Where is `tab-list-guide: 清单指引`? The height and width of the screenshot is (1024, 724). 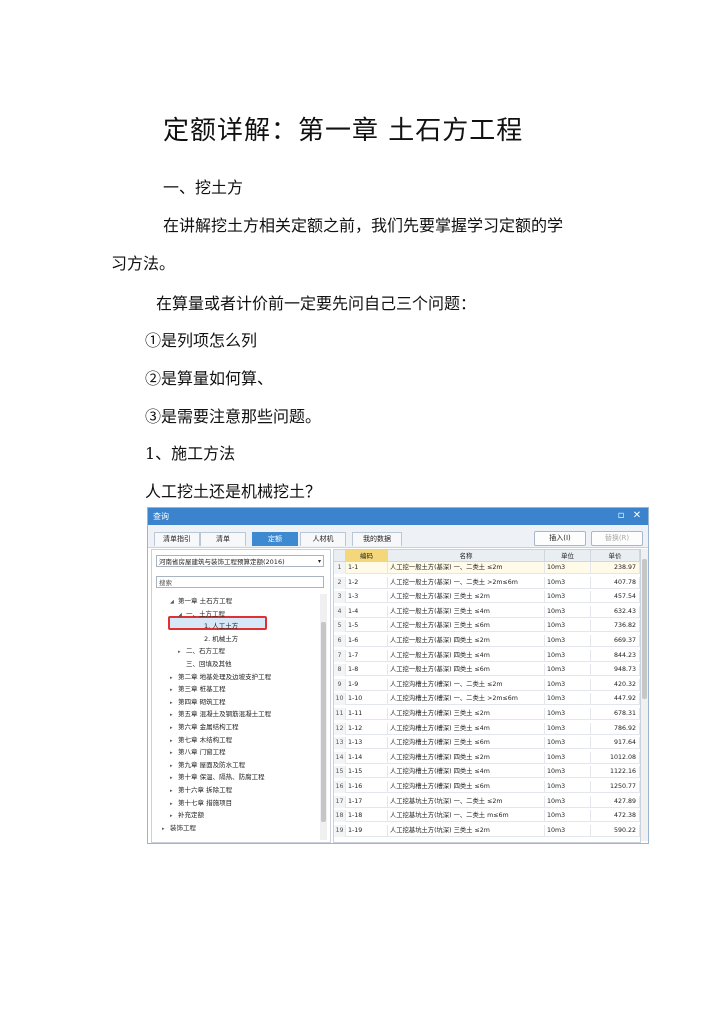
tab-list-guide: 清单指引 is located at coordinates (177, 539).